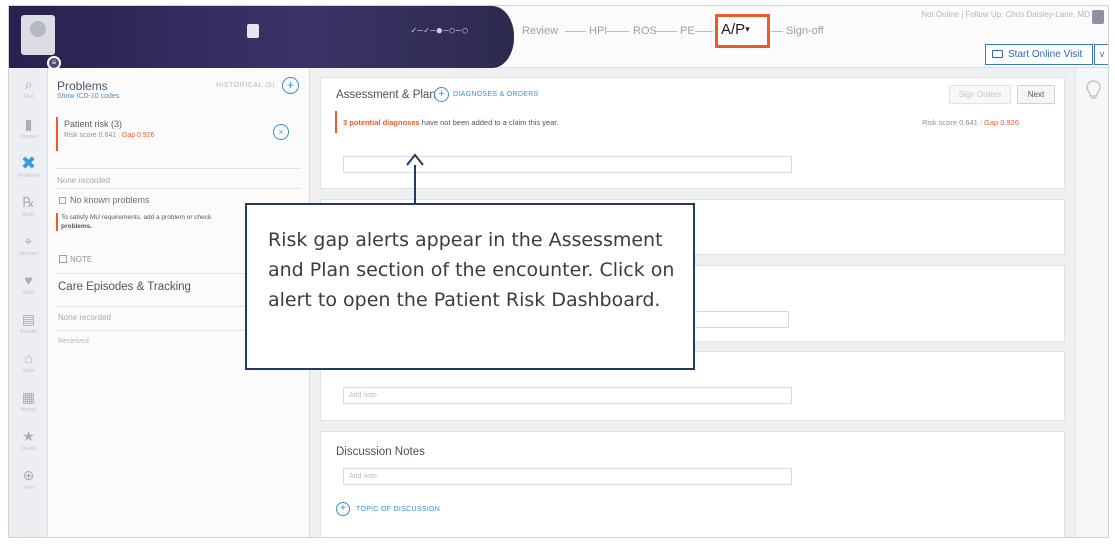  Describe the element at coordinates (415, 159) in the screenshot. I see `callout-arrow-head-icon` at that location.